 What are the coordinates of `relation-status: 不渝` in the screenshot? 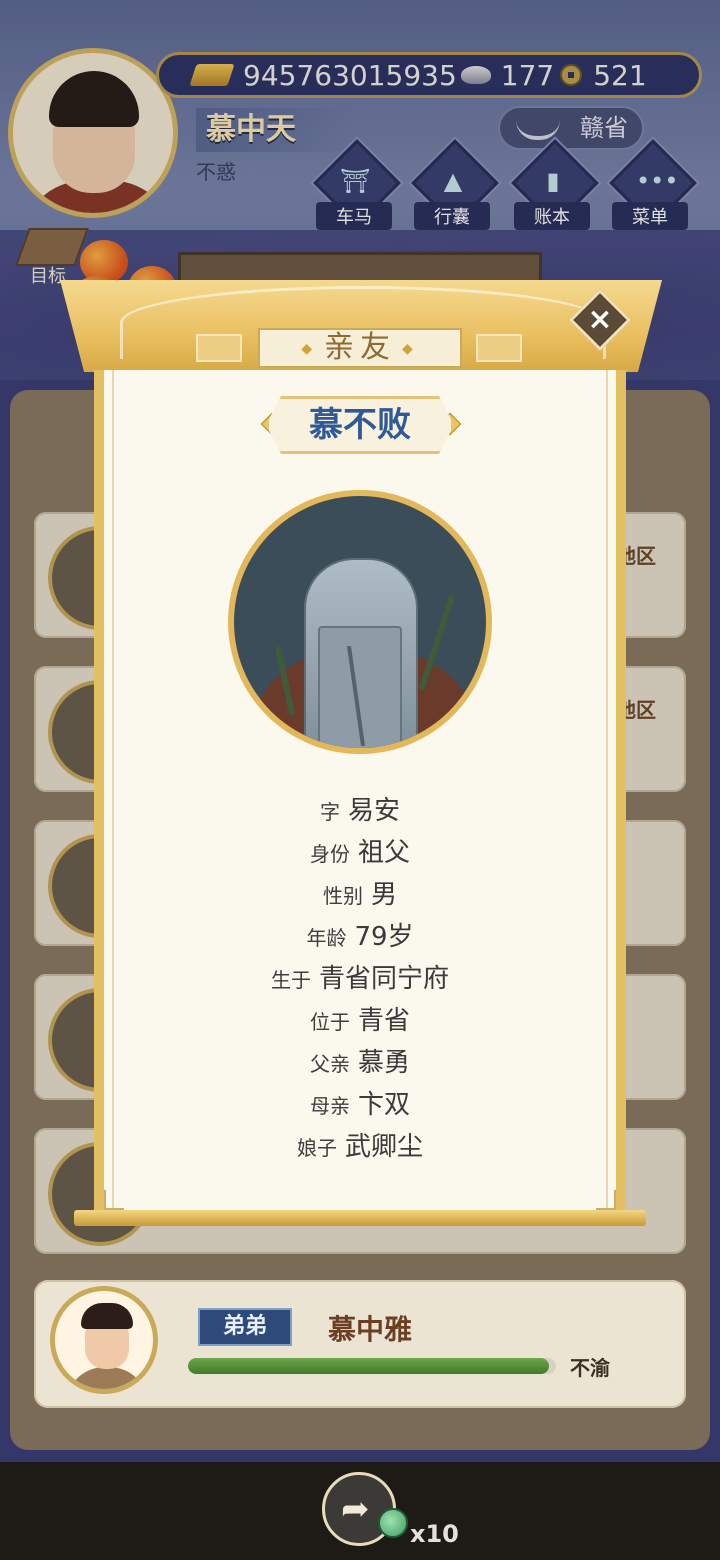 It's located at (590, 1368).